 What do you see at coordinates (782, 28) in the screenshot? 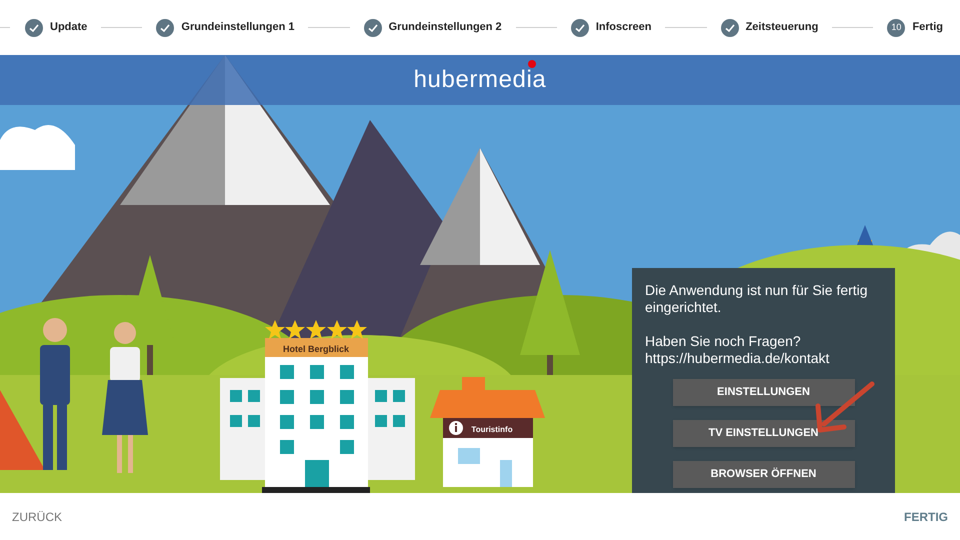
I see `step-label: Zeitsteuerung` at bounding box center [782, 28].